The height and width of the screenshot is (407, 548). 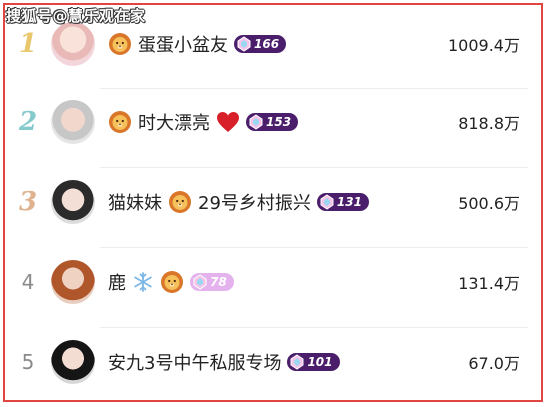 I want to click on score-value: 500.6万, so click(x=489, y=203).